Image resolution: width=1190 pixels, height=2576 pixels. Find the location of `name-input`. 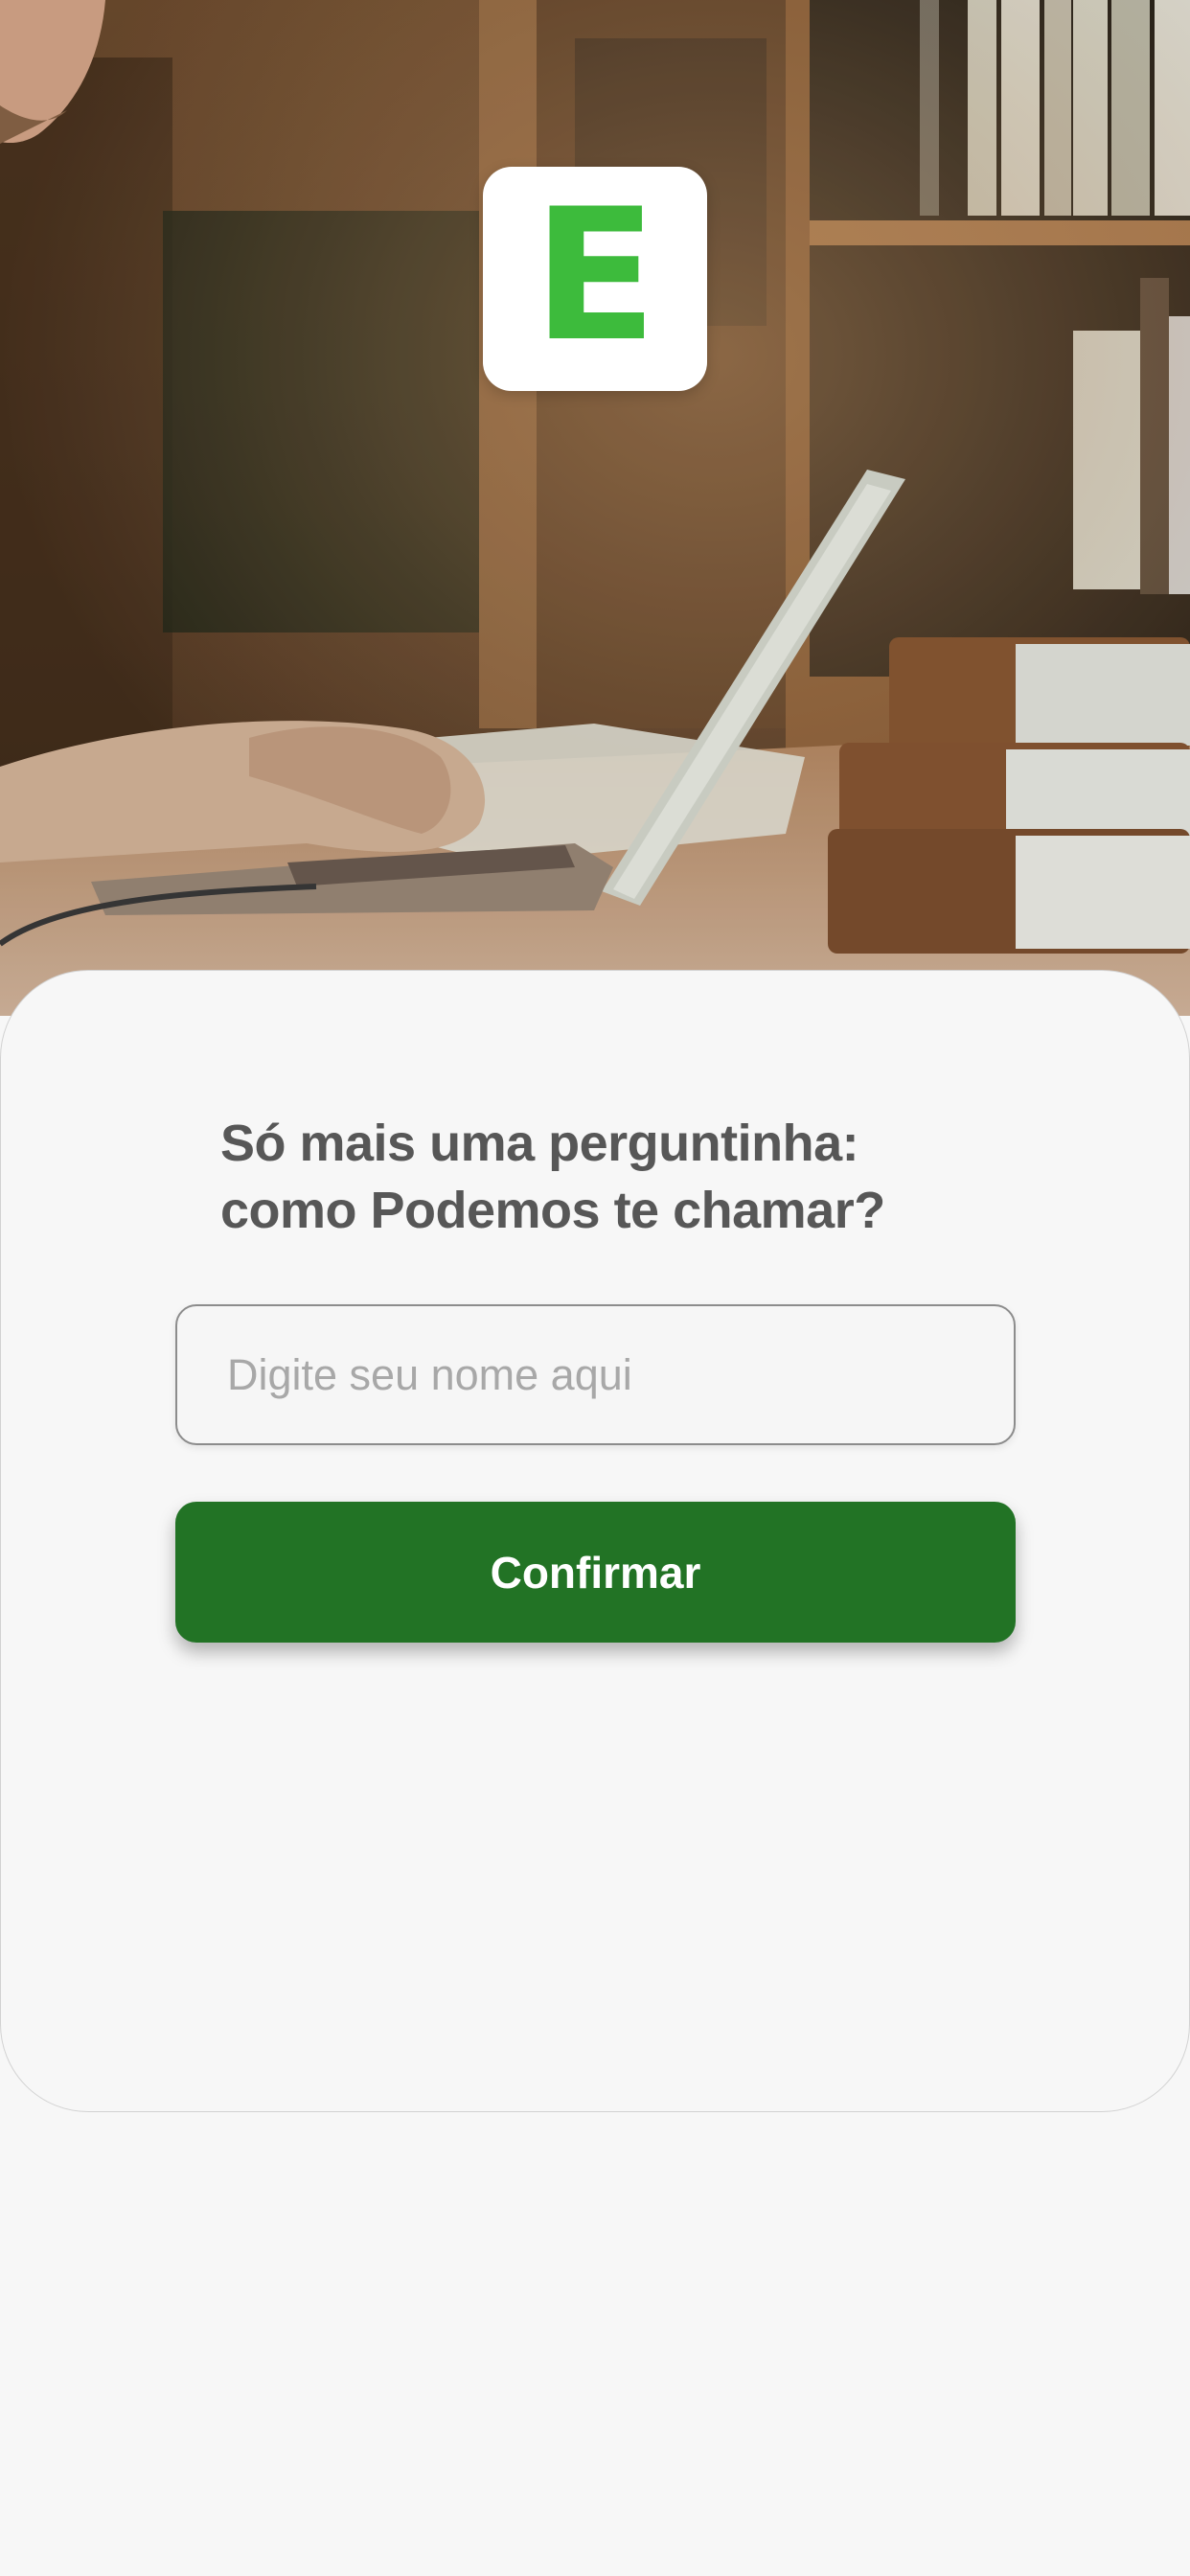

name-input is located at coordinates (595, 1374).